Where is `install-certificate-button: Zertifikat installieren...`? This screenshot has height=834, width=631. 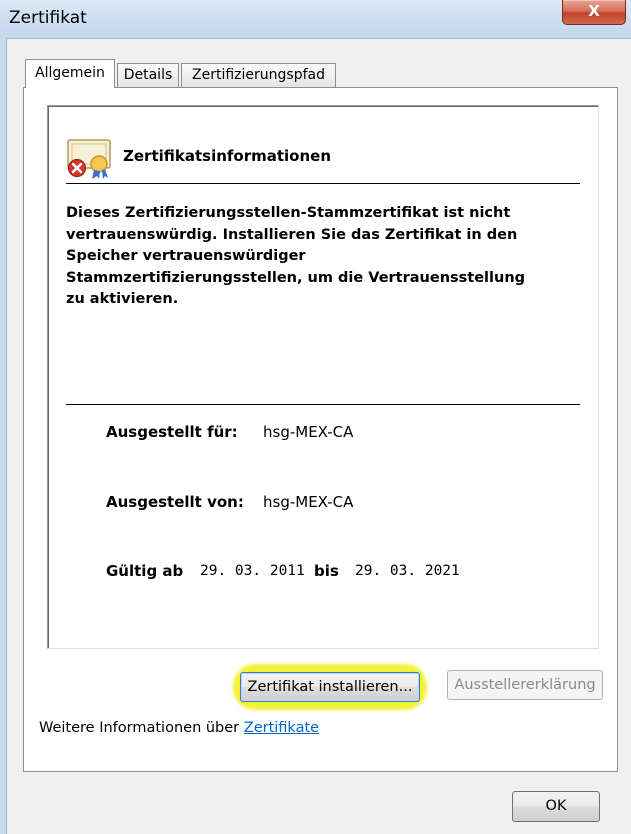 install-certificate-button: Zertifikat installieren... is located at coordinates (330, 687).